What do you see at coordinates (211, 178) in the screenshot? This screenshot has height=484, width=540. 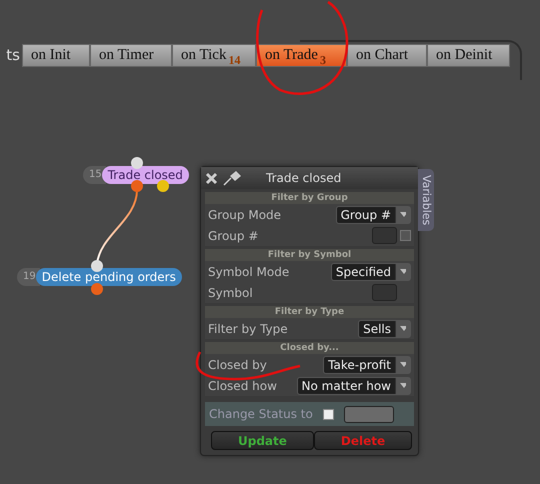 I see `close-icon` at bounding box center [211, 178].